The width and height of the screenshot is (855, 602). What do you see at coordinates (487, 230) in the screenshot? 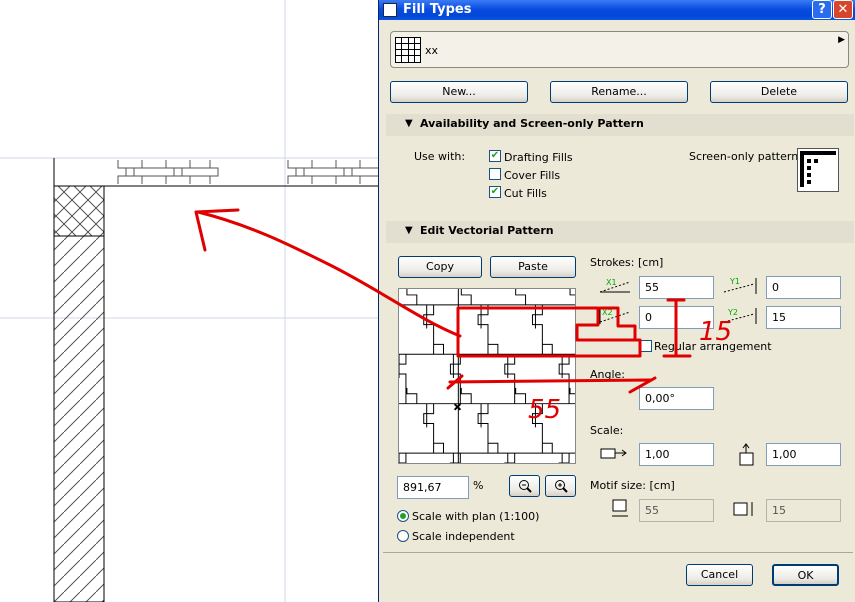
I see `section-title: Edit Vectorial Pattern` at bounding box center [487, 230].